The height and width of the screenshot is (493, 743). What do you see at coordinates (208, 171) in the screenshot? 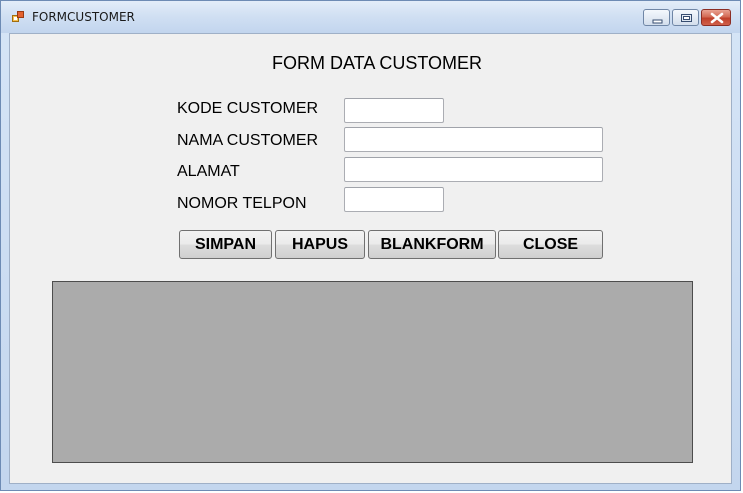
I see `alamat-label: ALAMAT` at bounding box center [208, 171].